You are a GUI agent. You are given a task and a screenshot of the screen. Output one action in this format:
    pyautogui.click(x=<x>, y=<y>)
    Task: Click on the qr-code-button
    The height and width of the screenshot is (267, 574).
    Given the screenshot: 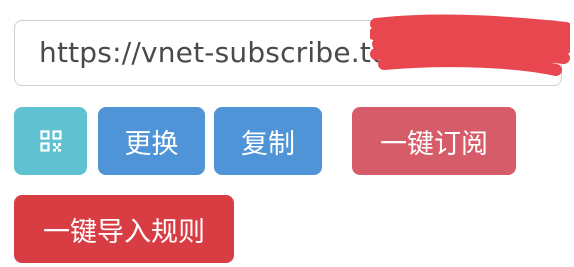 What is the action you would take?
    pyautogui.click(x=50, y=141)
    